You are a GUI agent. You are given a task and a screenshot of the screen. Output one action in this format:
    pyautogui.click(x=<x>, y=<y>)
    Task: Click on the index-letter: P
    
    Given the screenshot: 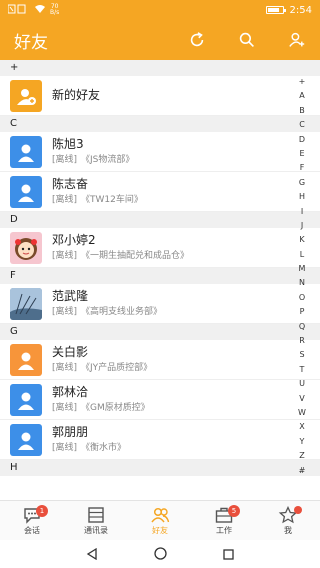 What is the action you would take?
    pyautogui.click(x=302, y=312)
    